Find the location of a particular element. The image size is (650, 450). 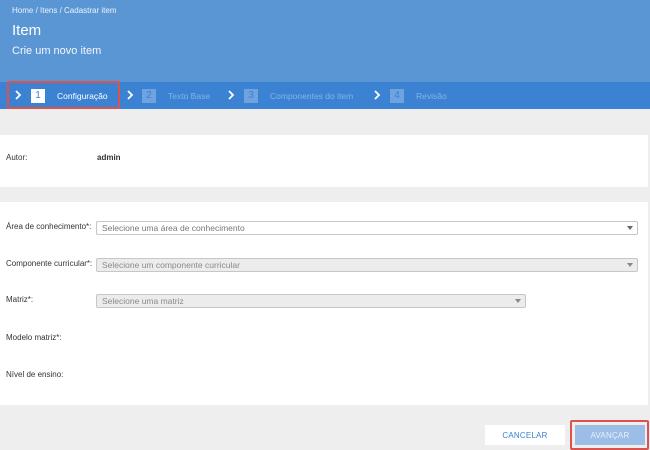

author-card: Autor: admin is located at coordinates (324, 161).